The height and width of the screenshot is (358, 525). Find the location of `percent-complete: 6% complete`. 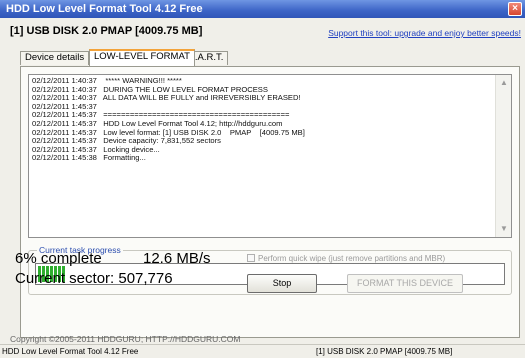

percent-complete: 6% complete is located at coordinates (58, 258).